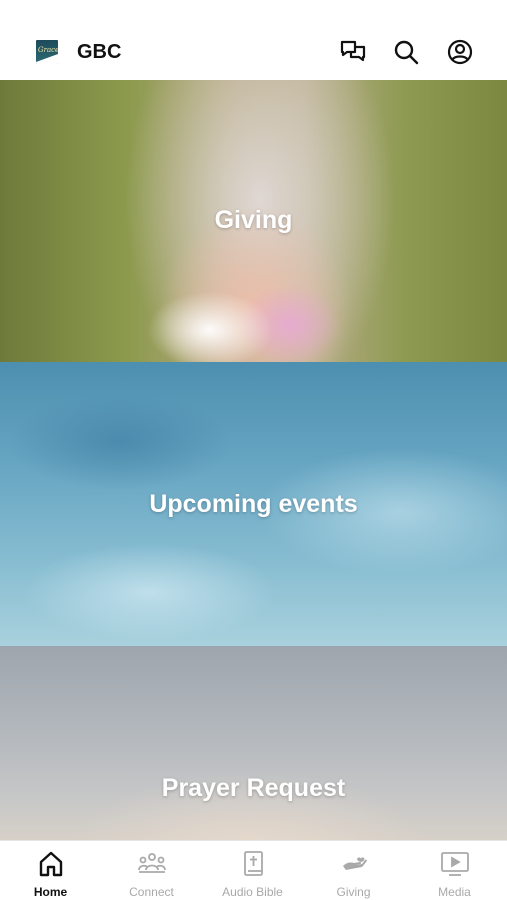 The width and height of the screenshot is (507, 900). I want to click on tab-audio-bible: Audio Bible, so click(252, 870).